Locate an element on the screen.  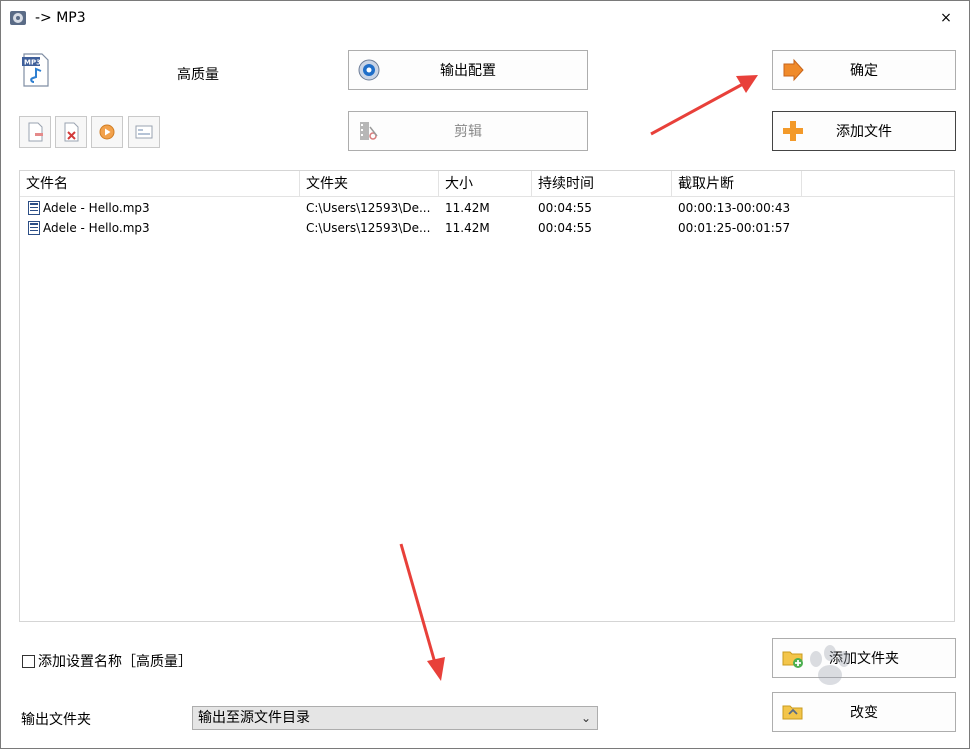
annotation-arrowhead-ok is located at coordinates (747, 84).